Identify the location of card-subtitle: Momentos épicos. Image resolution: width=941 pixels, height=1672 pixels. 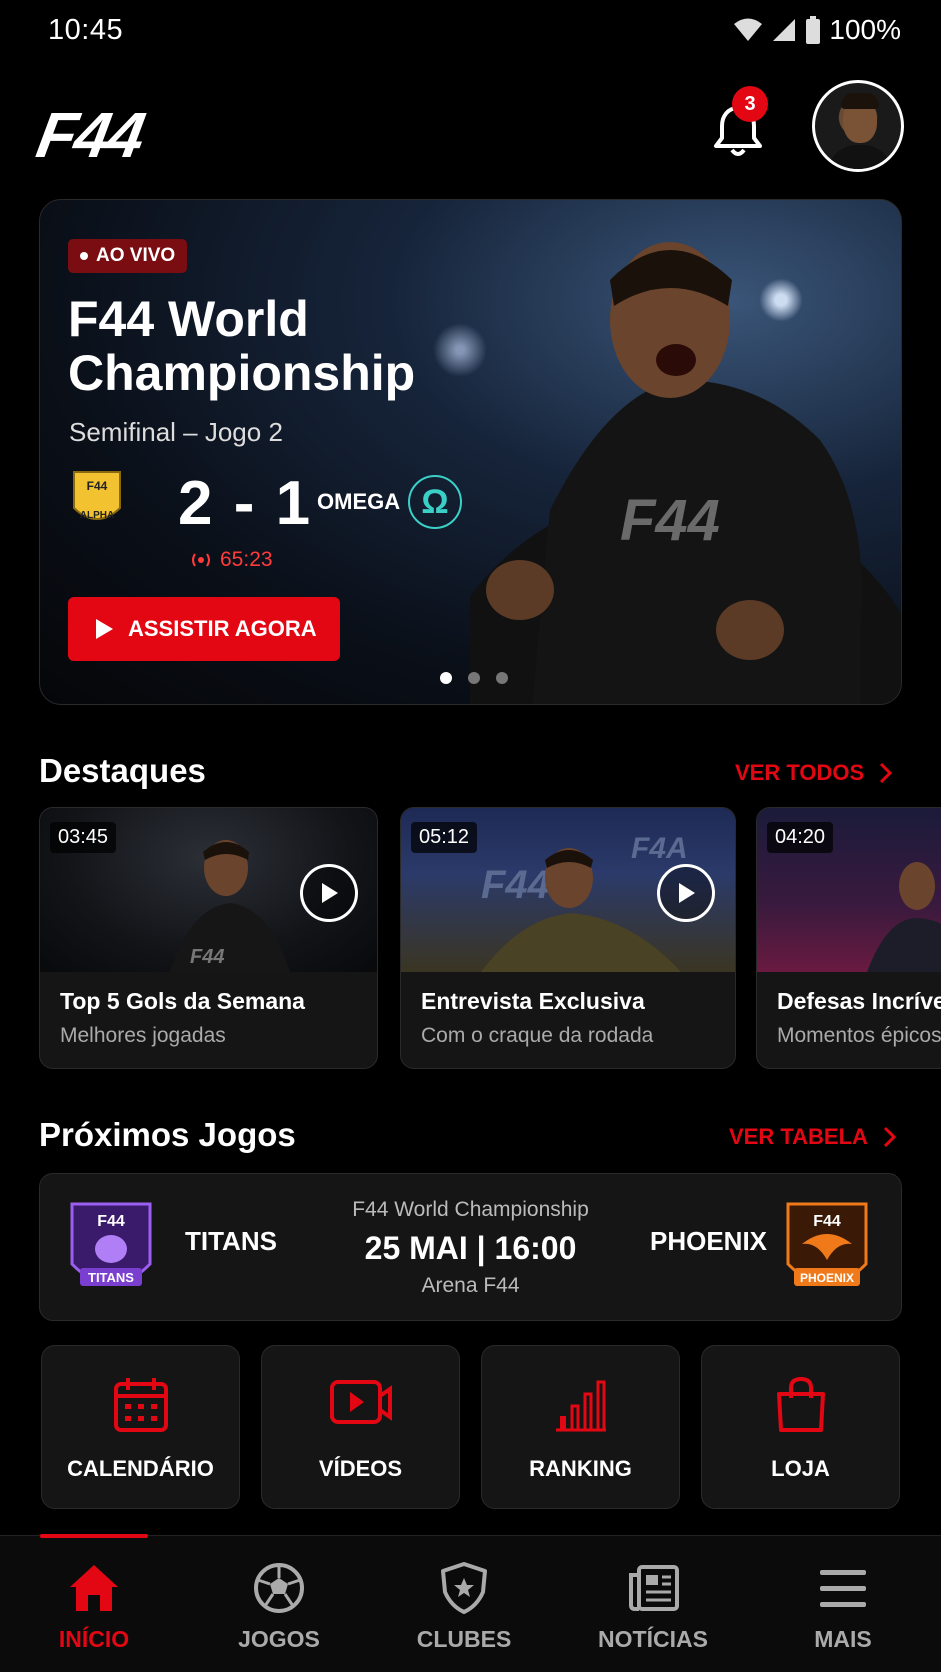
(859, 1035).